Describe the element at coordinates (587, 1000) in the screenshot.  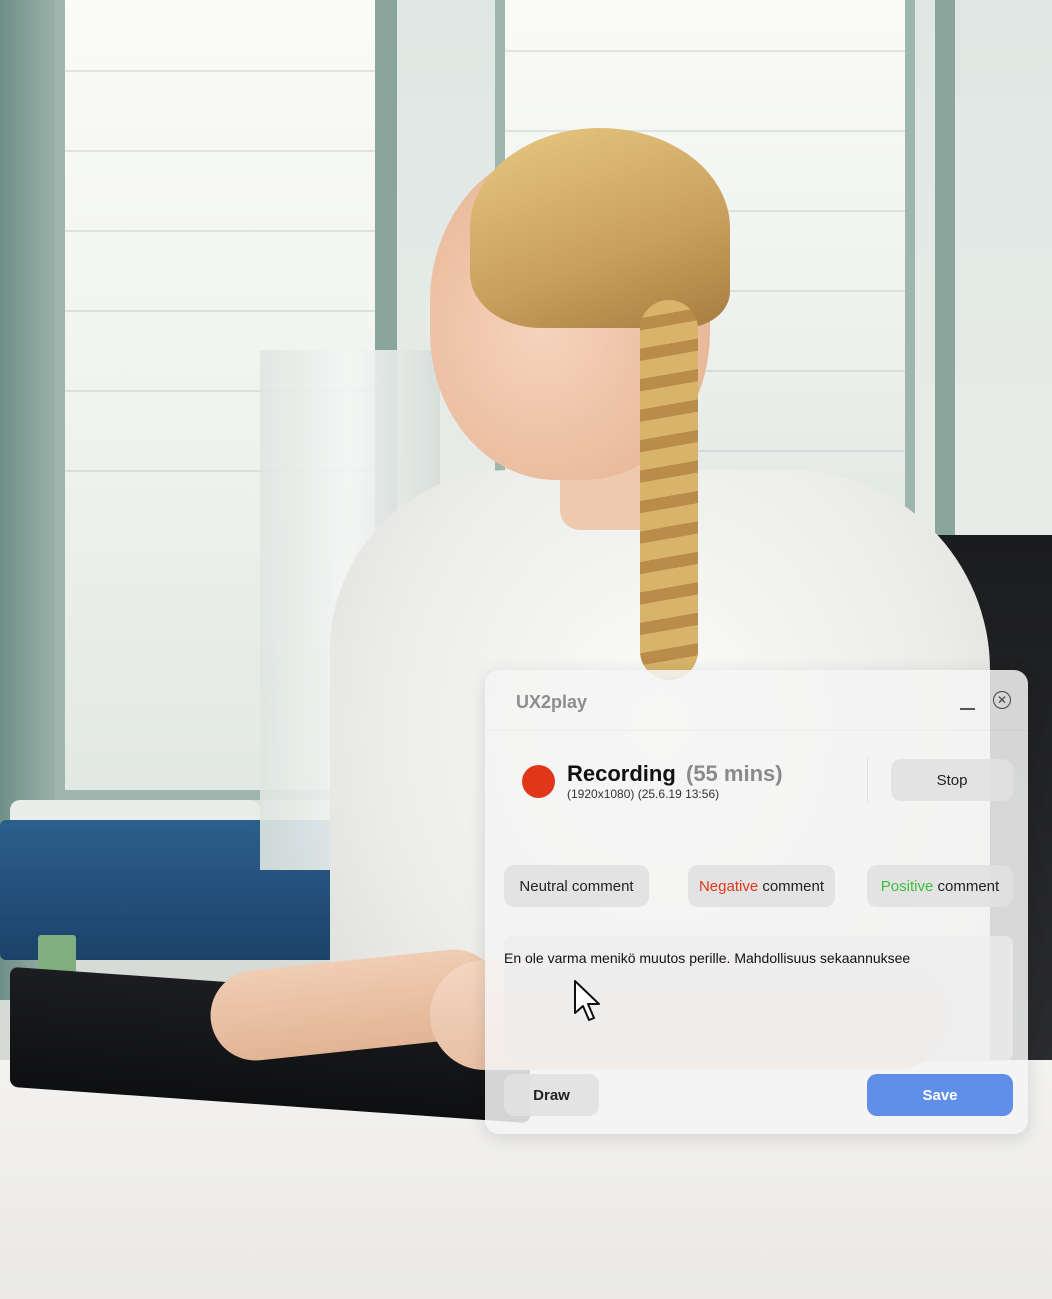
I see `arrow-pointer-icon` at that location.